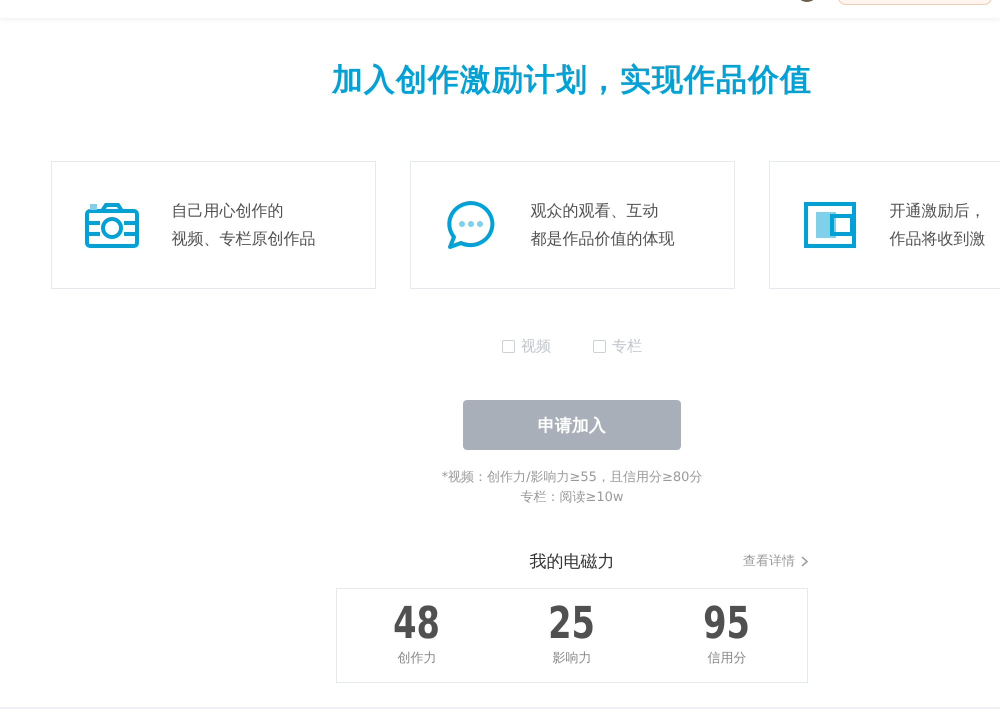 The width and height of the screenshot is (1000, 711). What do you see at coordinates (572, 658) in the screenshot?
I see `stat-label: 影响力` at bounding box center [572, 658].